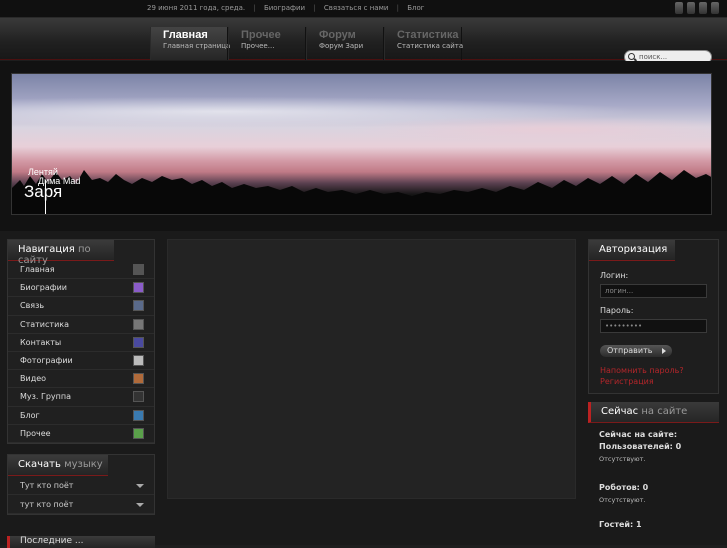 This screenshot has height=548, width=727. I want to click on menu-item-title: Прочее, so click(261, 35).